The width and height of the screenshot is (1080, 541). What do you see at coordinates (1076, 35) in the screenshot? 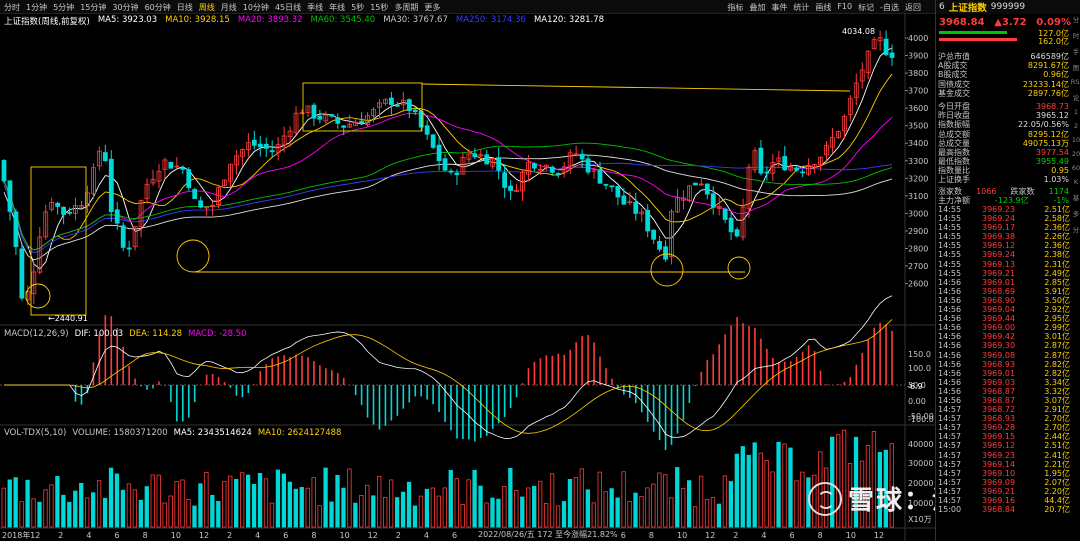
I see `side-tool-1: 时` at bounding box center [1076, 35].